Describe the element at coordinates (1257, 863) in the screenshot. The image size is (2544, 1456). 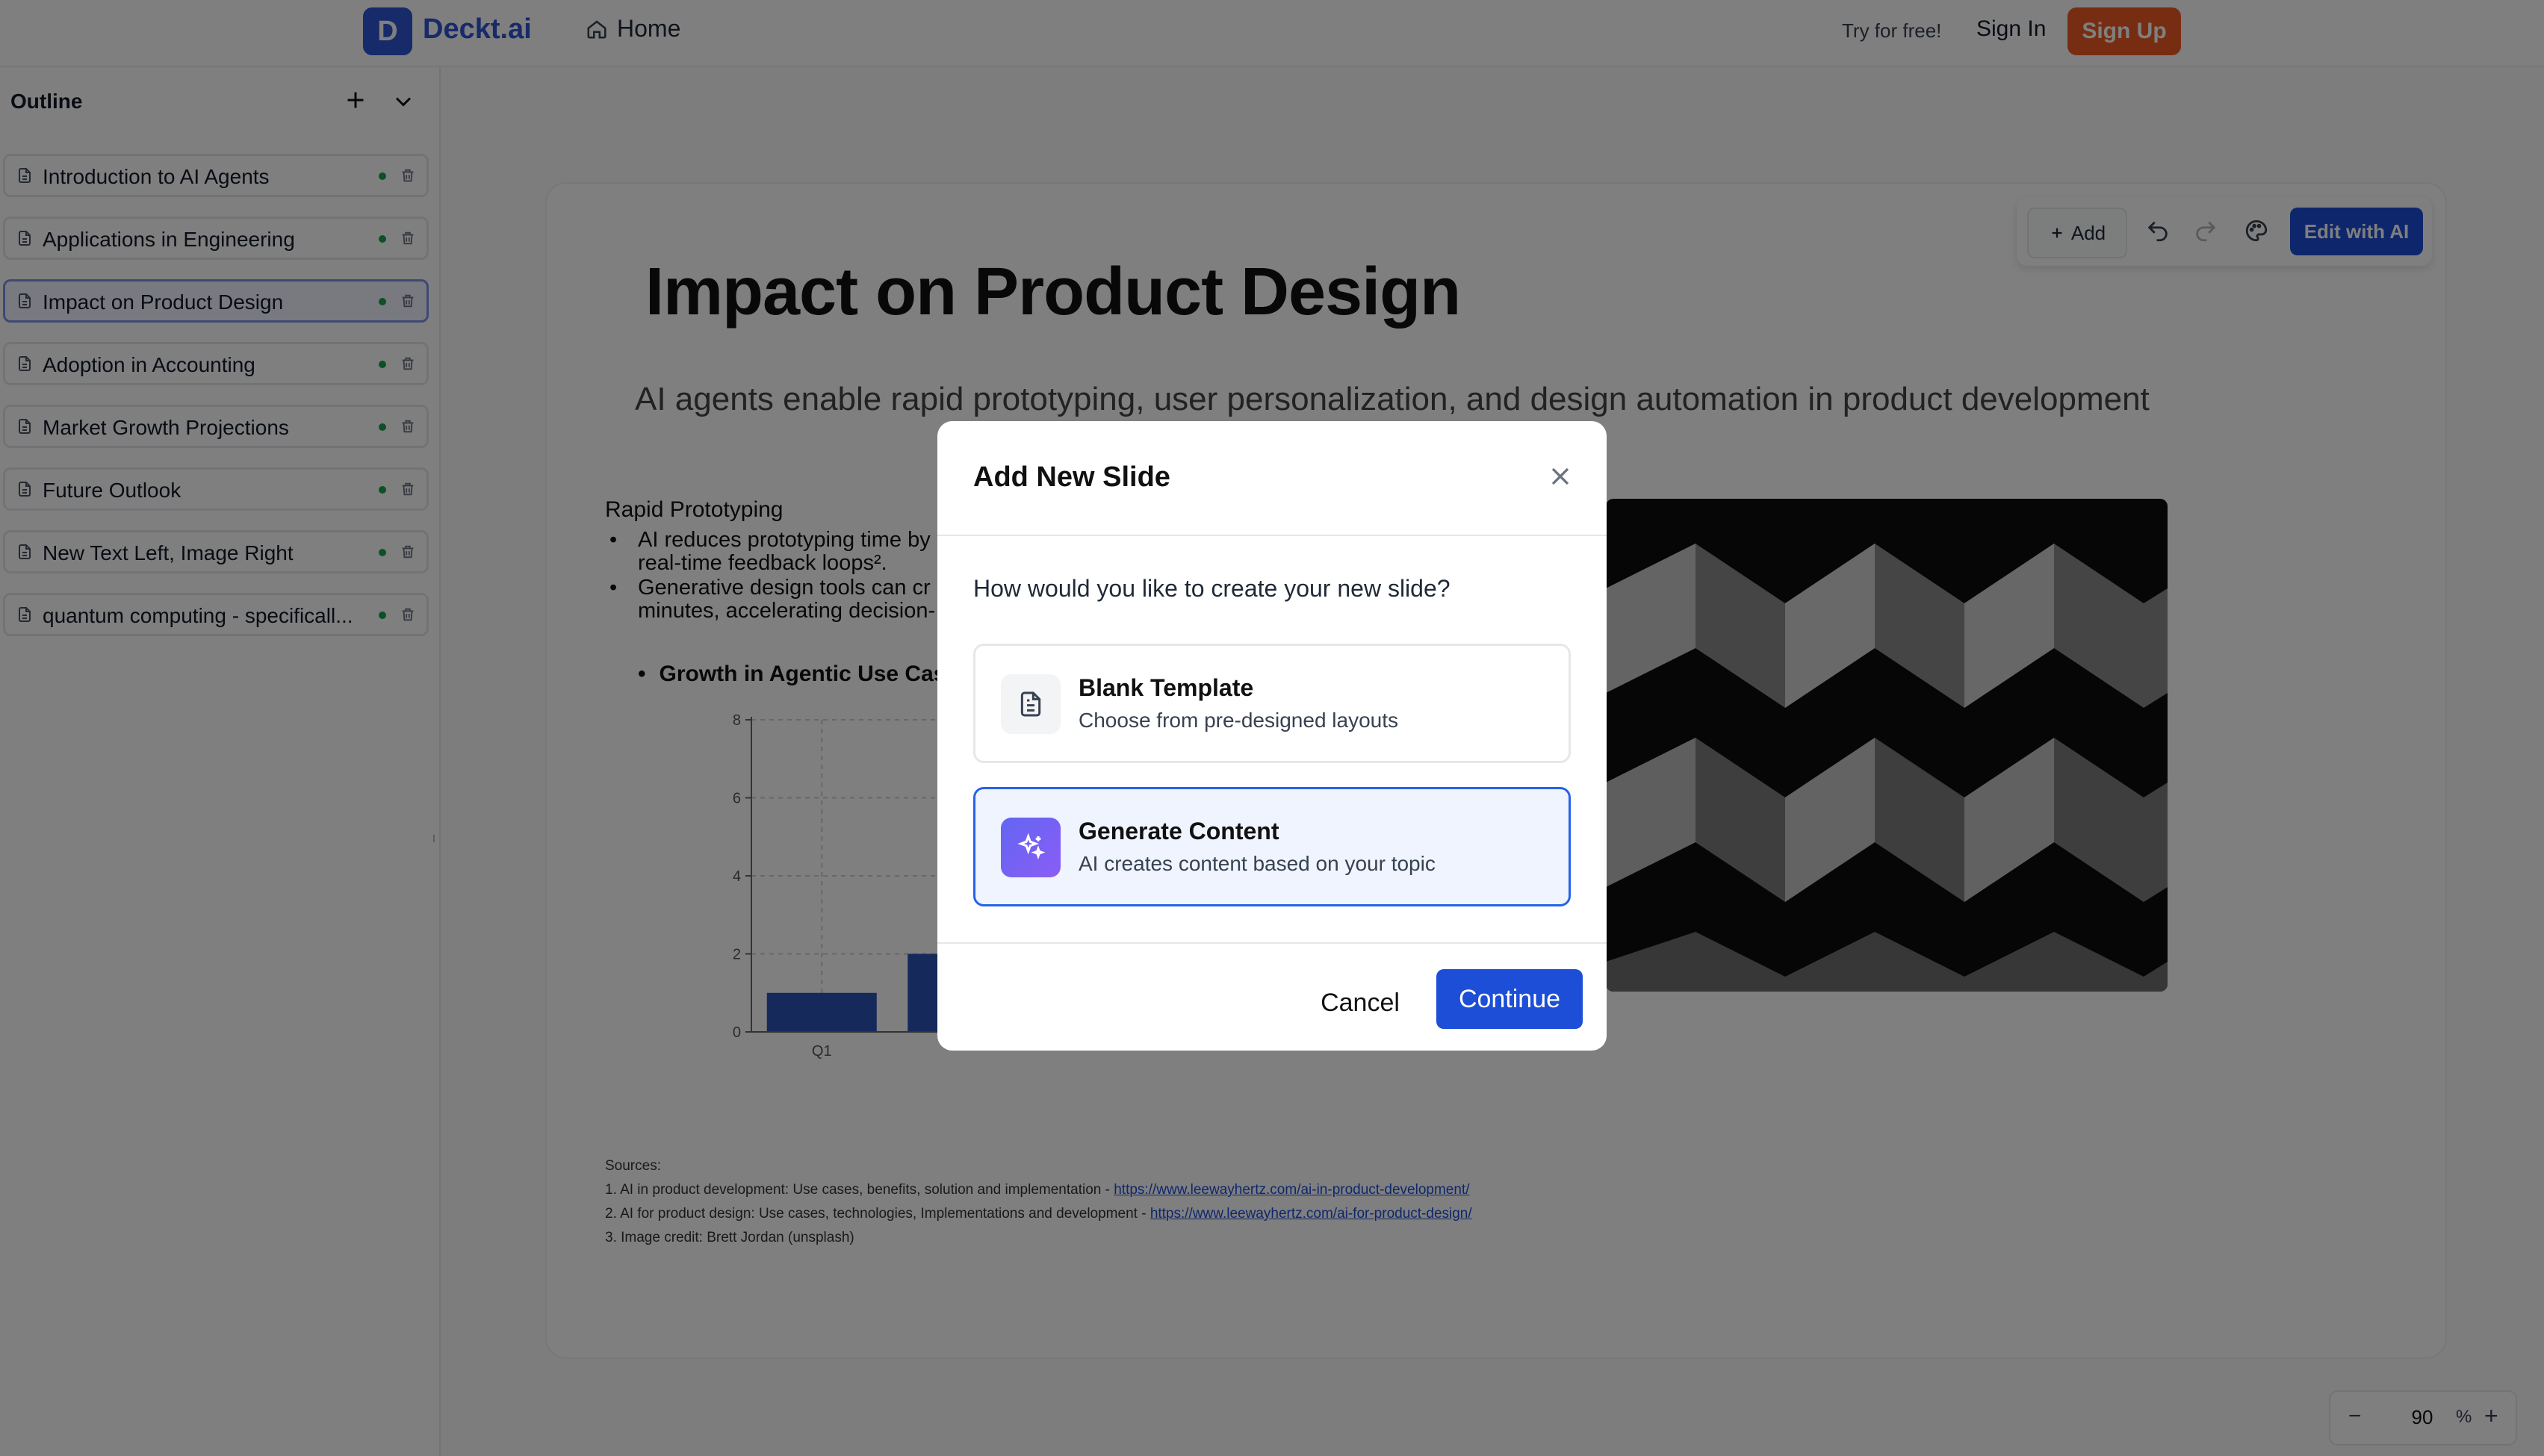
I see `option-description: AI creates content based on your topic` at that location.